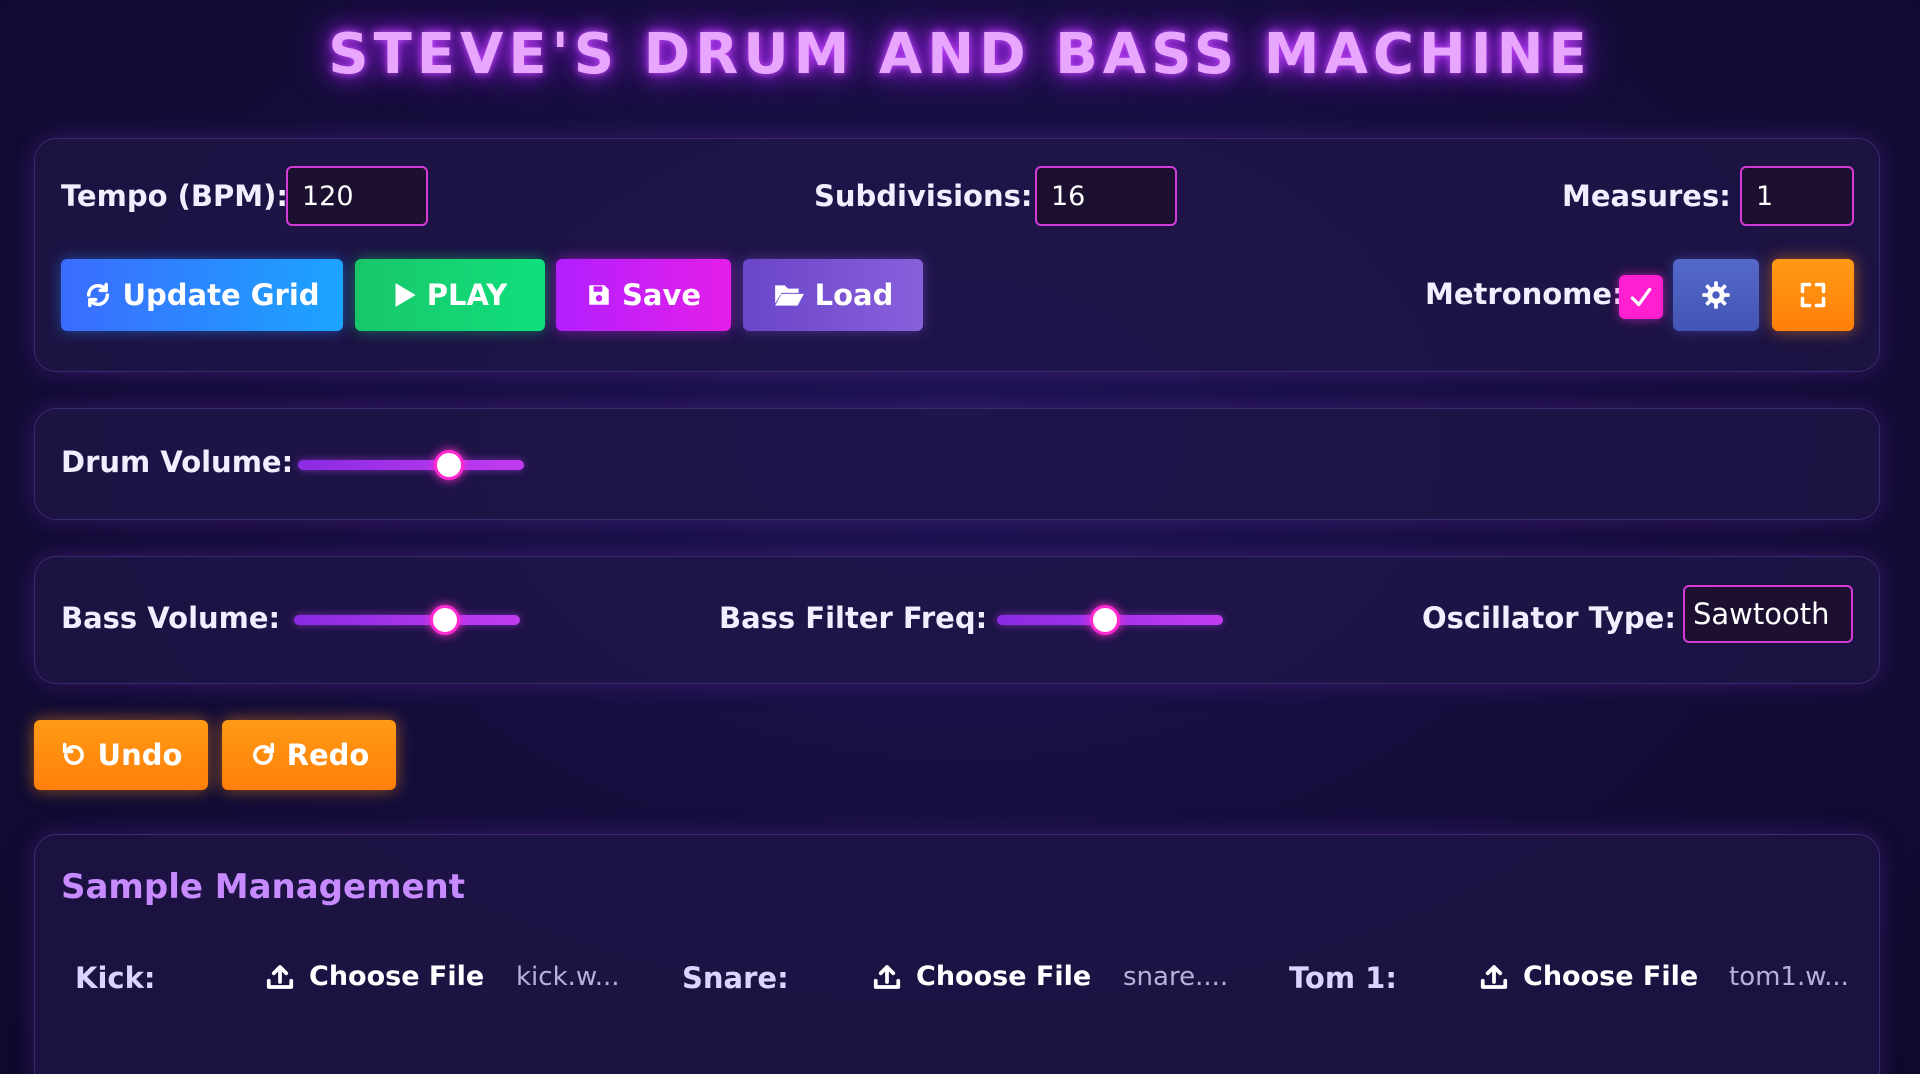 Image resolution: width=1920 pixels, height=1074 pixels. What do you see at coordinates (1549, 618) in the screenshot?
I see `oscillator-type-label: Oscillator Type:` at bounding box center [1549, 618].